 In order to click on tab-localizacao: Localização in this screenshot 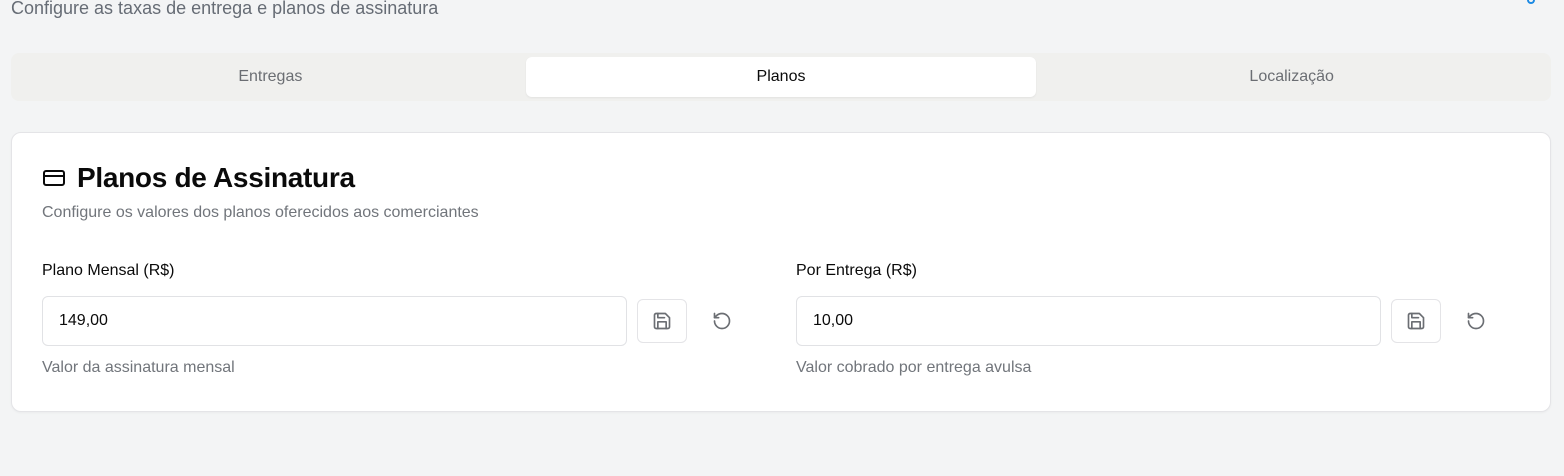, I will do `click(1291, 77)`.